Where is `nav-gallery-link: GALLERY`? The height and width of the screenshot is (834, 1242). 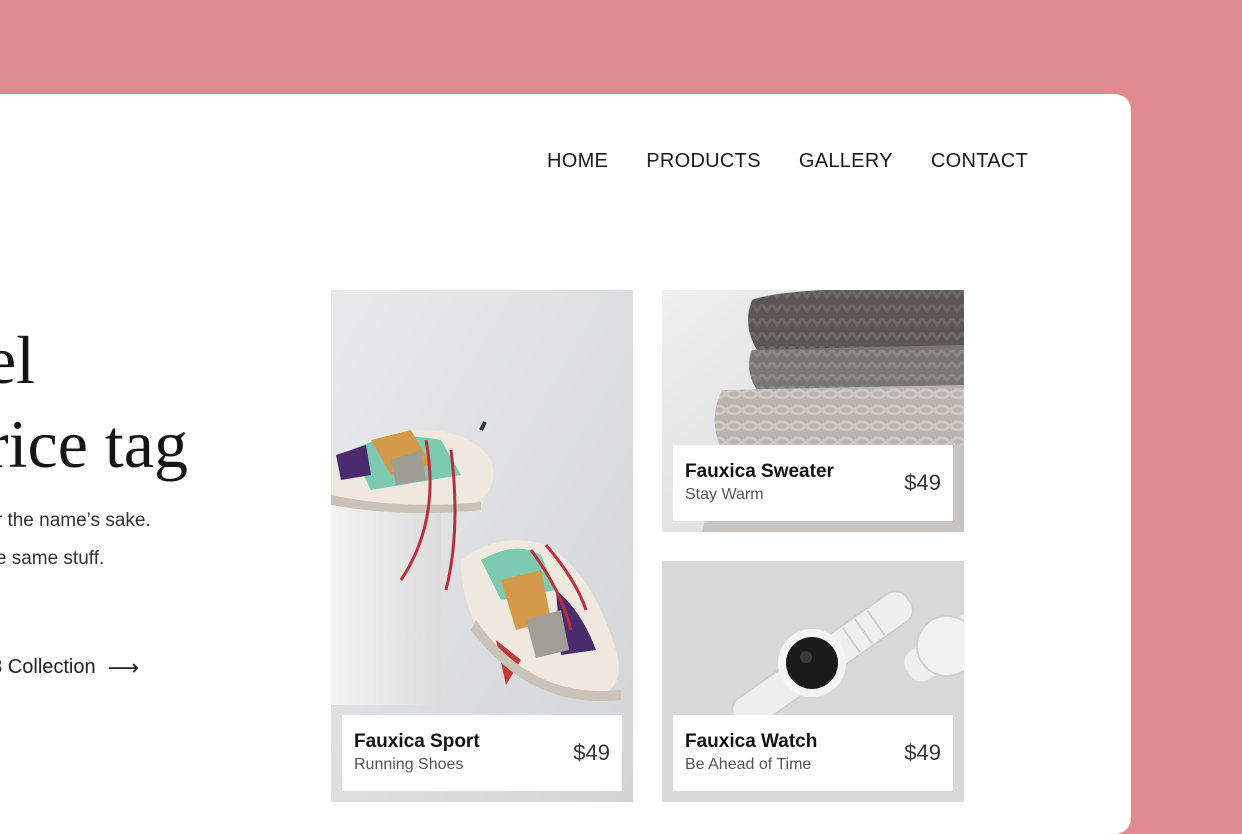
nav-gallery-link: GALLERY is located at coordinates (846, 161).